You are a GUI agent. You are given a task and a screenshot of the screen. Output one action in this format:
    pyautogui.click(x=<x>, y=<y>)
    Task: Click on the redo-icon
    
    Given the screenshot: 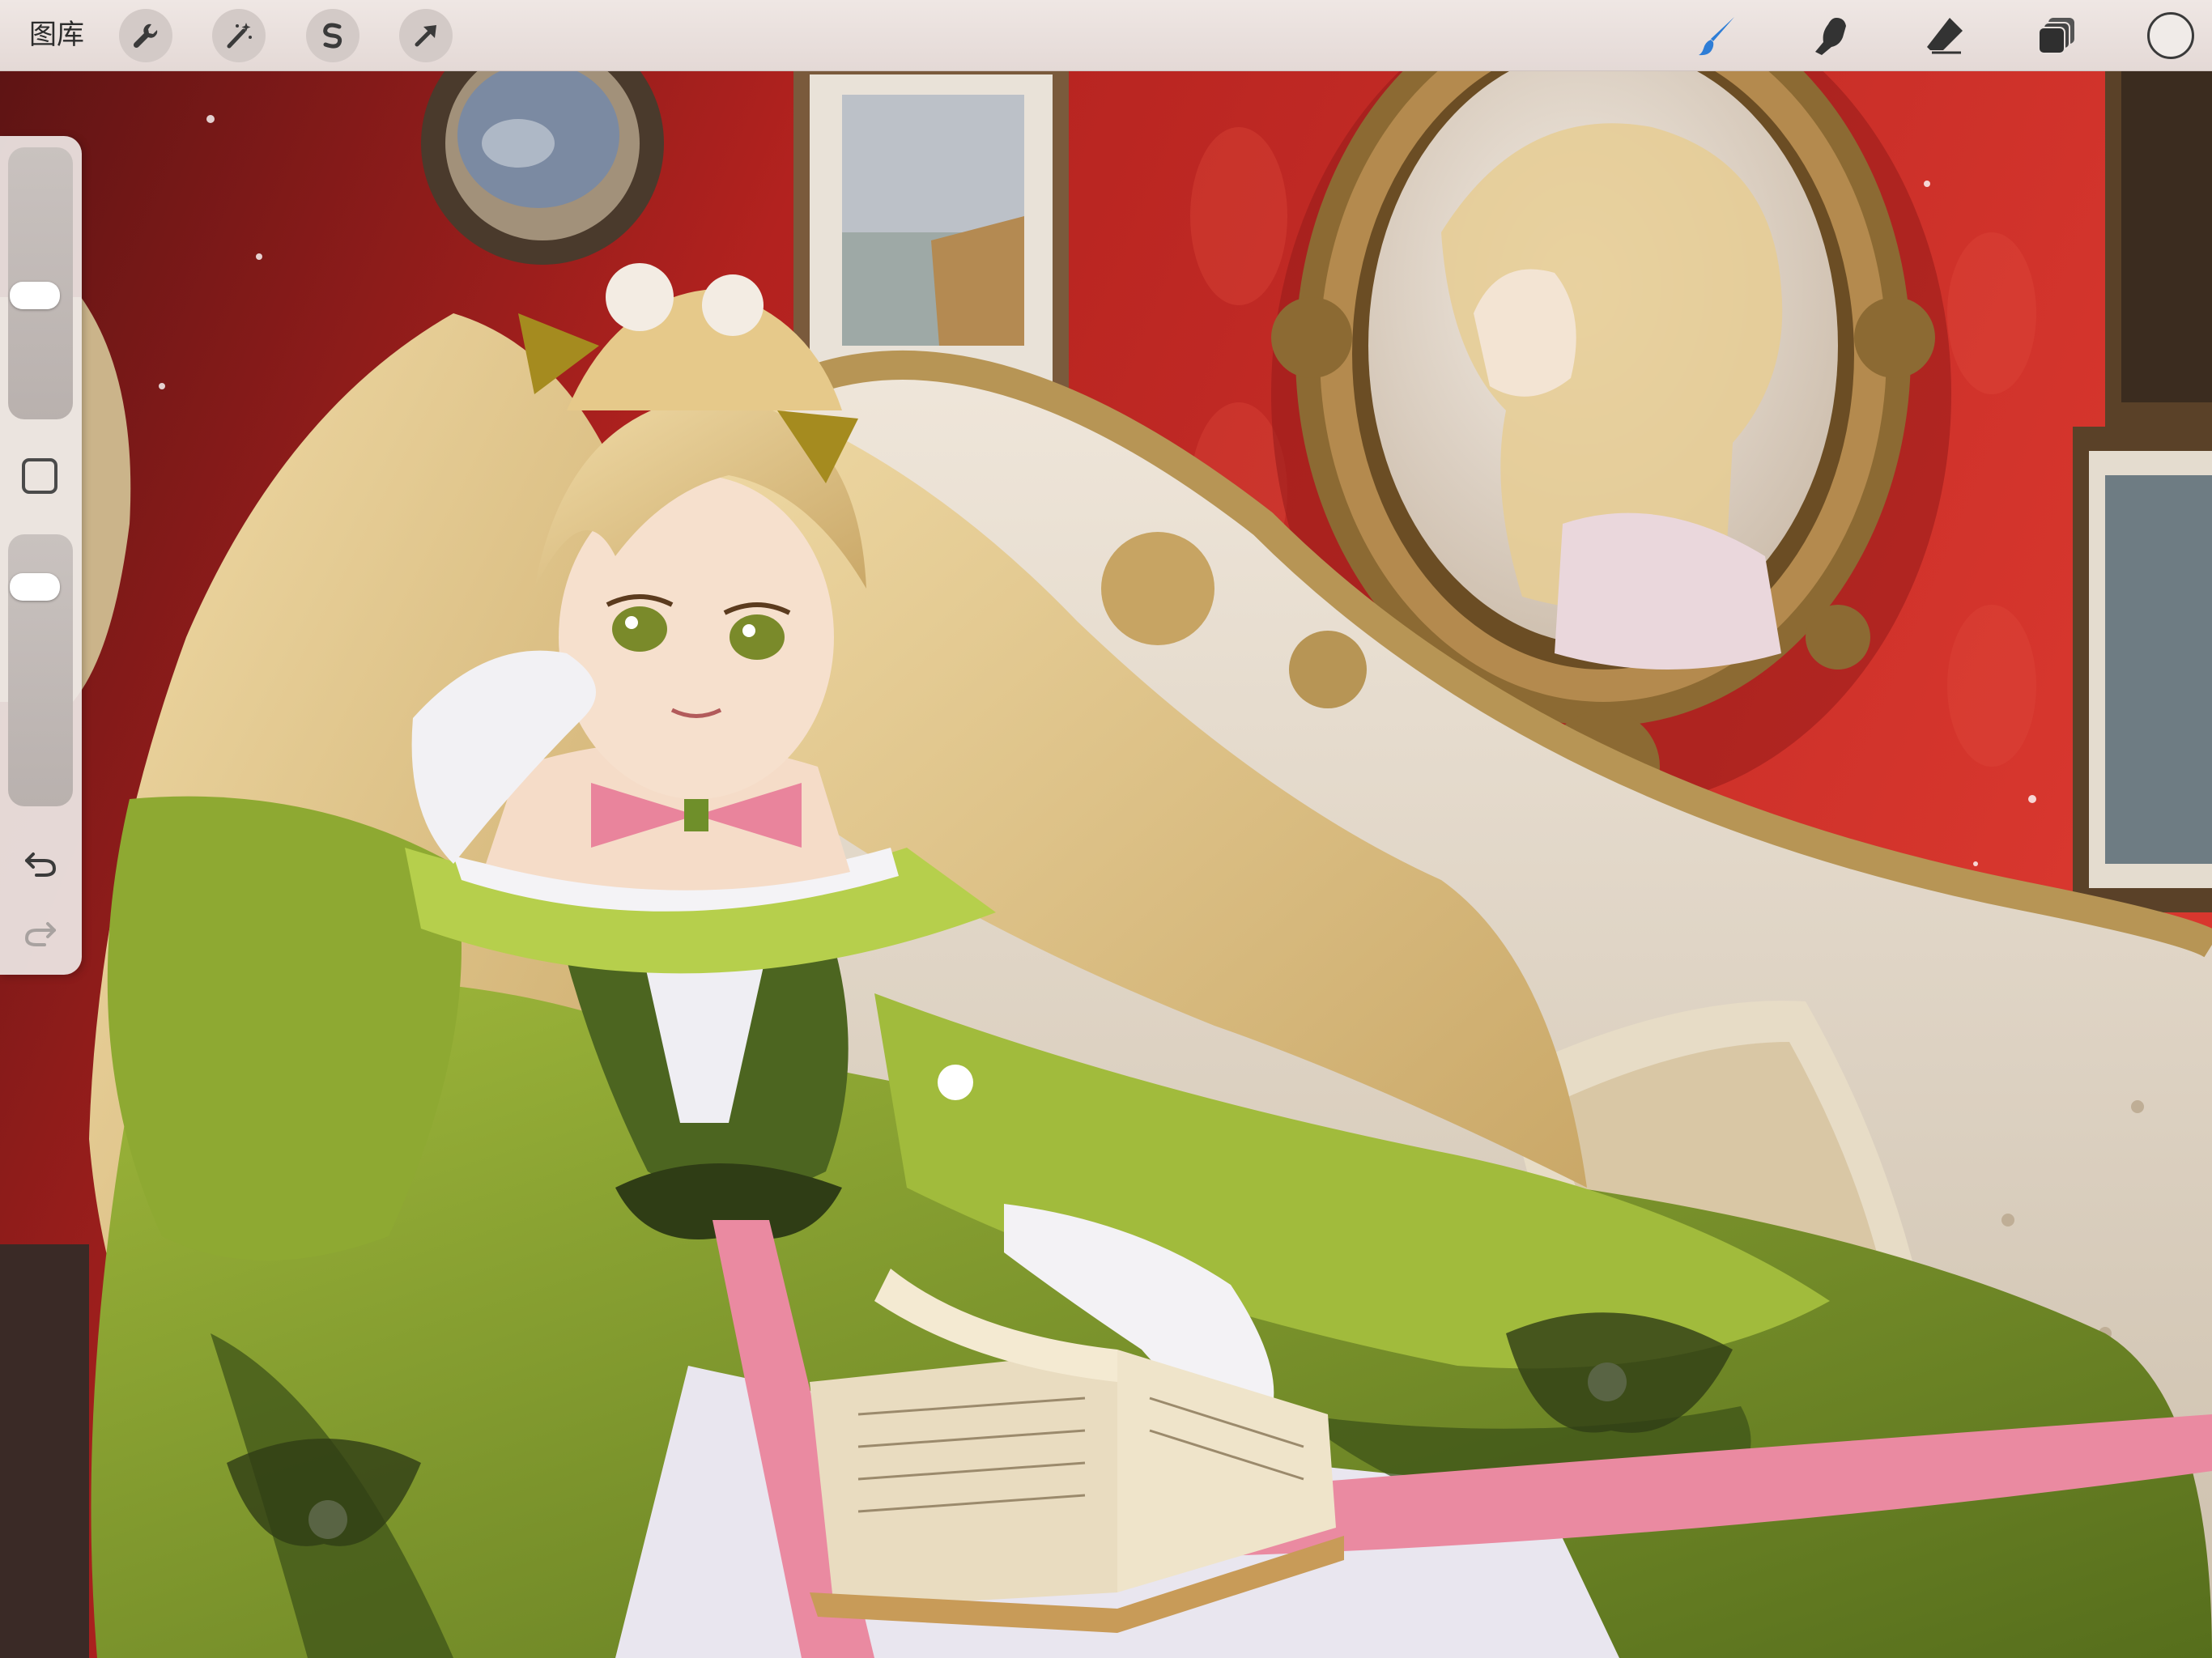 What is the action you would take?
    pyautogui.click(x=41, y=934)
    